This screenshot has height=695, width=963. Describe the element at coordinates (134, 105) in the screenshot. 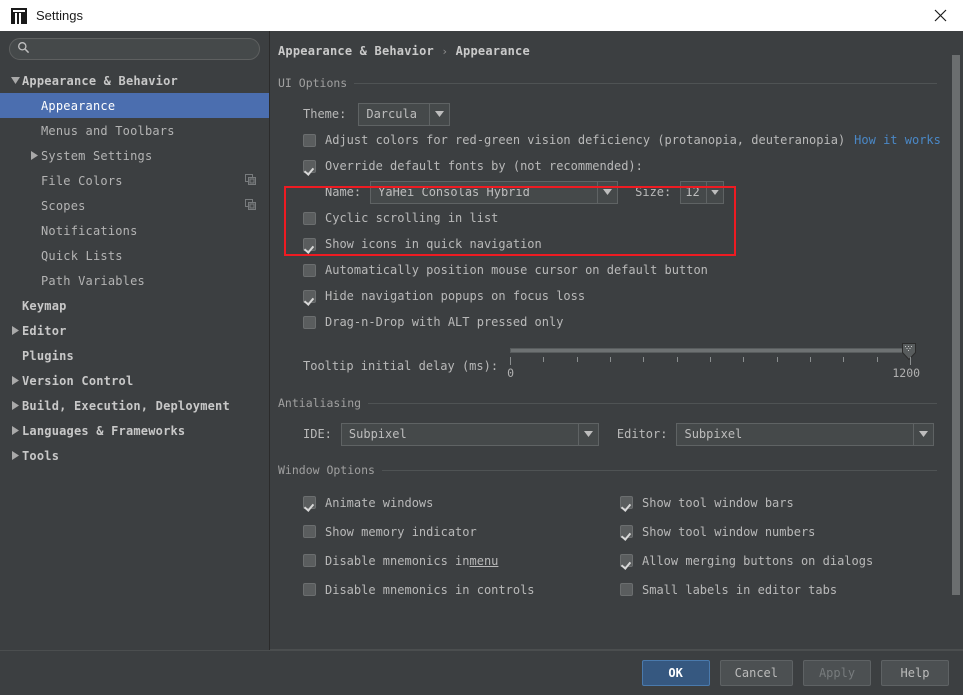

I see `sidebar-item-appearance: Appearance` at that location.